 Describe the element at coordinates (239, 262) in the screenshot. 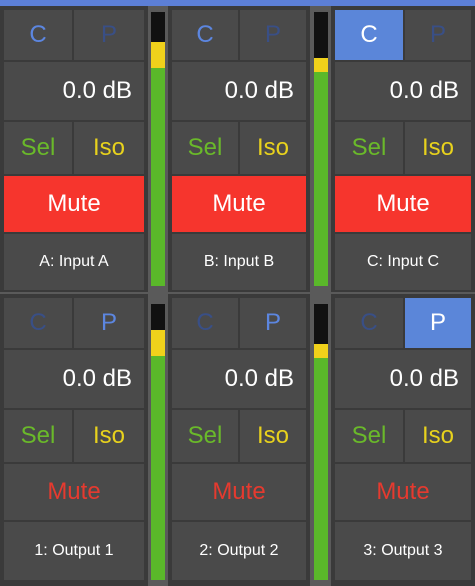

I see `channel-label: B: Input B` at that location.